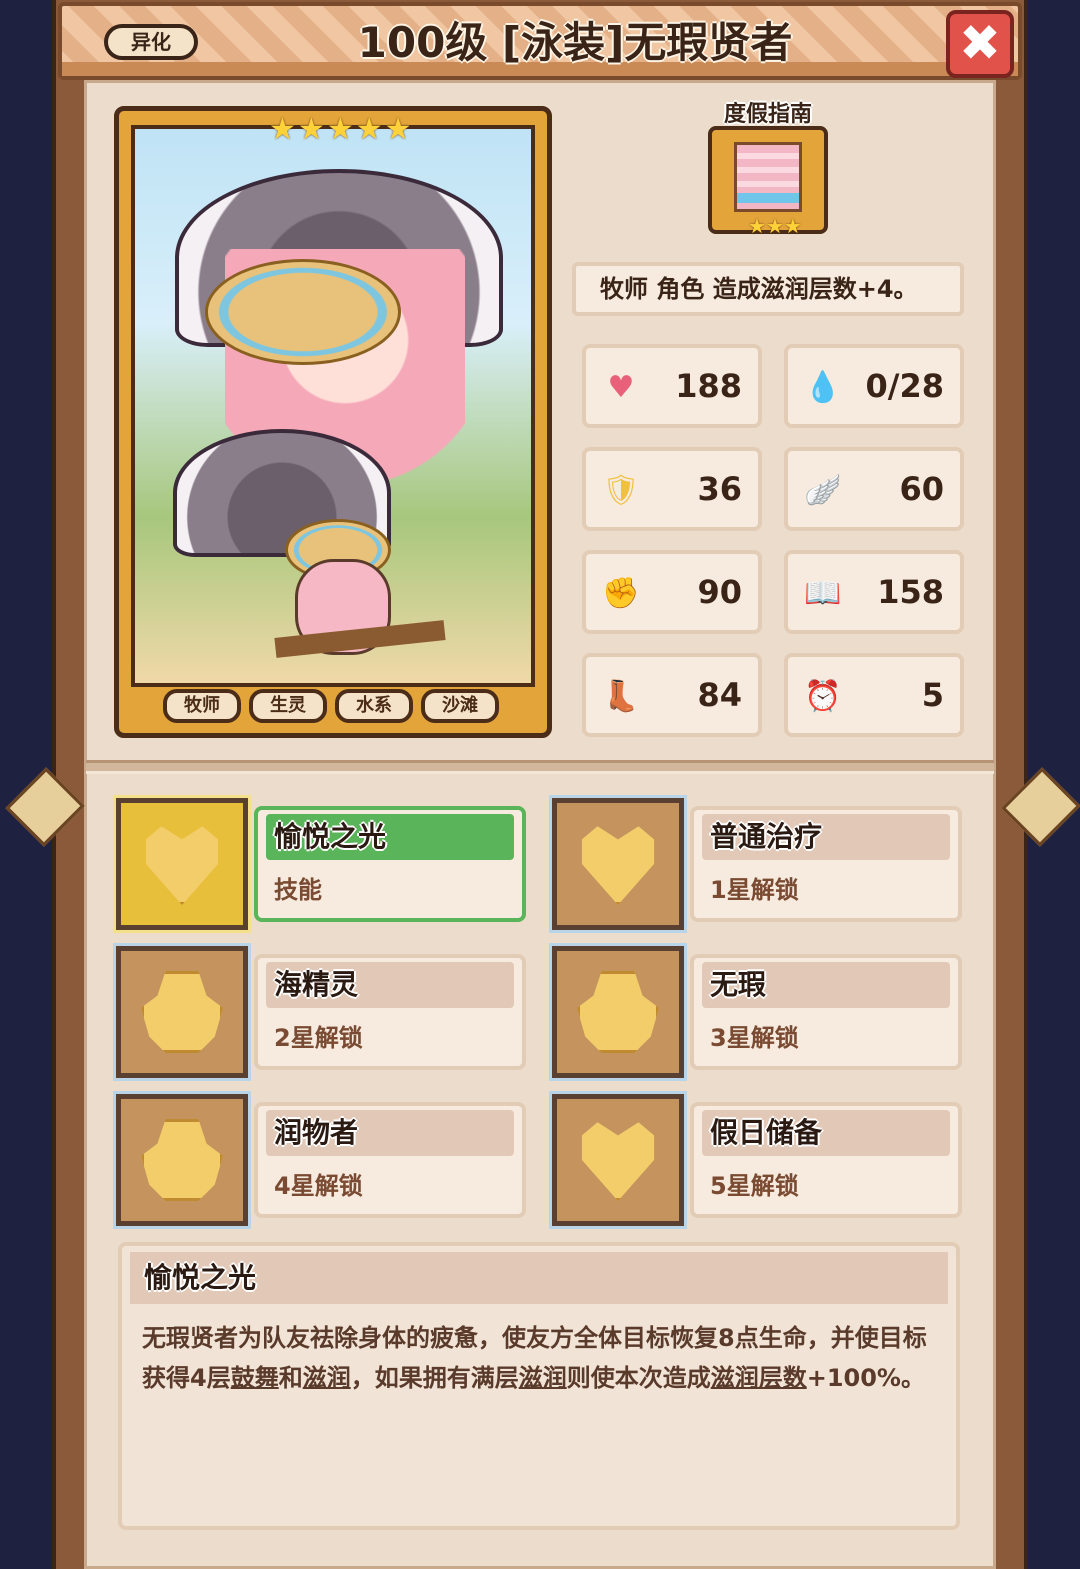  I want to click on stat-dodge: 🪽 60, so click(874, 489).